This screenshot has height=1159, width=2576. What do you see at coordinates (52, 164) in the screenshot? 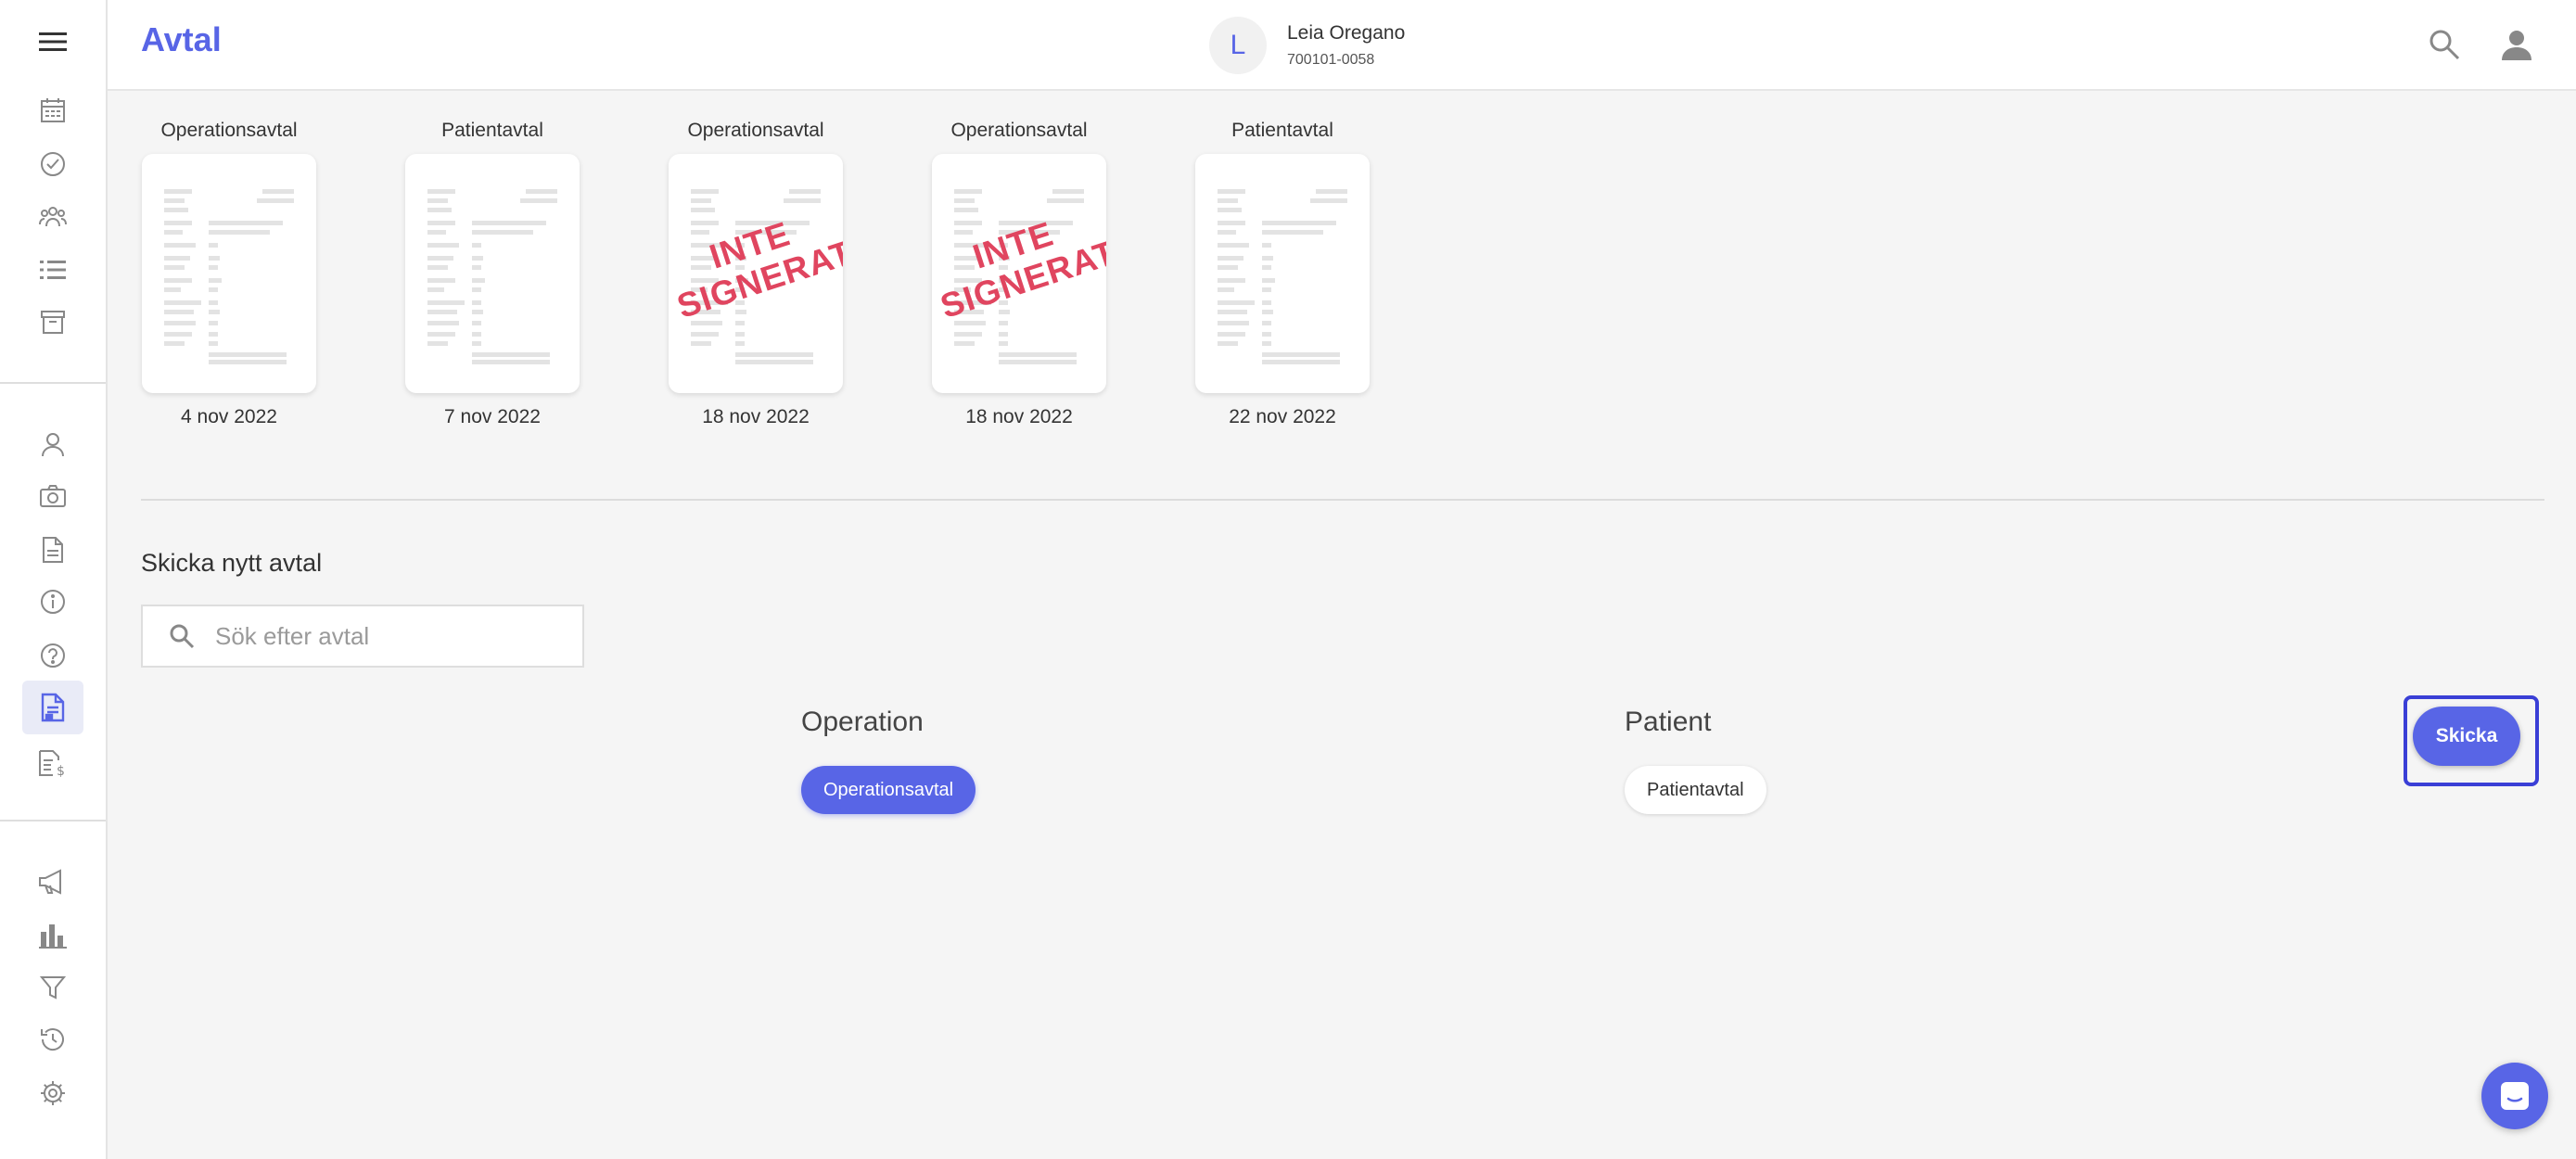
I see `check-circle-icon` at bounding box center [52, 164].